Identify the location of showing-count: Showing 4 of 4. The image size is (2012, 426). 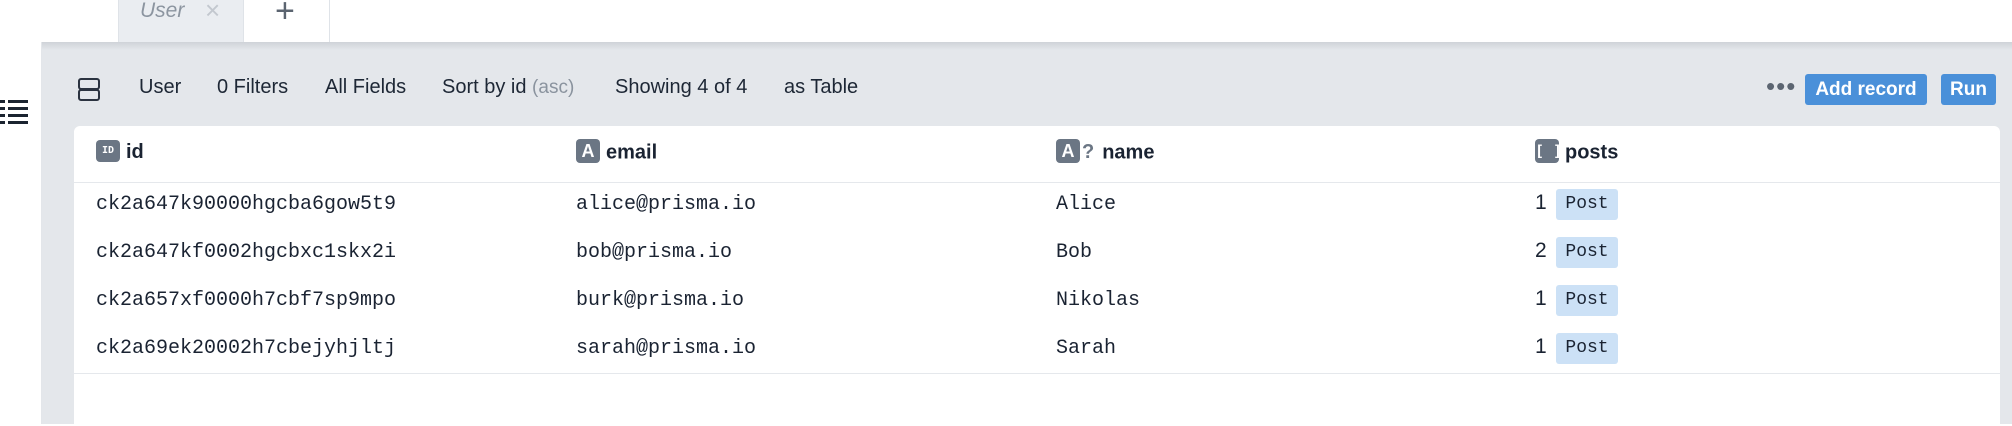
(681, 87).